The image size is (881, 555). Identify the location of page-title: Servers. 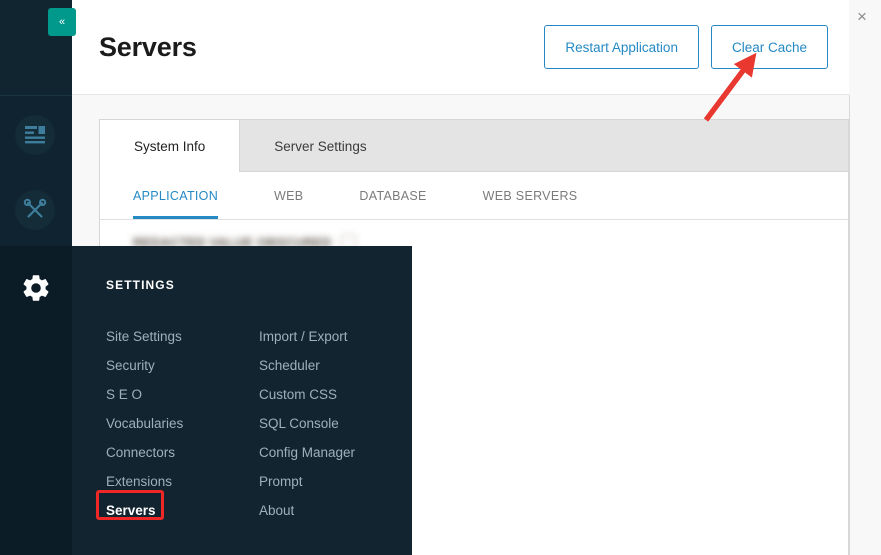
(148, 47).